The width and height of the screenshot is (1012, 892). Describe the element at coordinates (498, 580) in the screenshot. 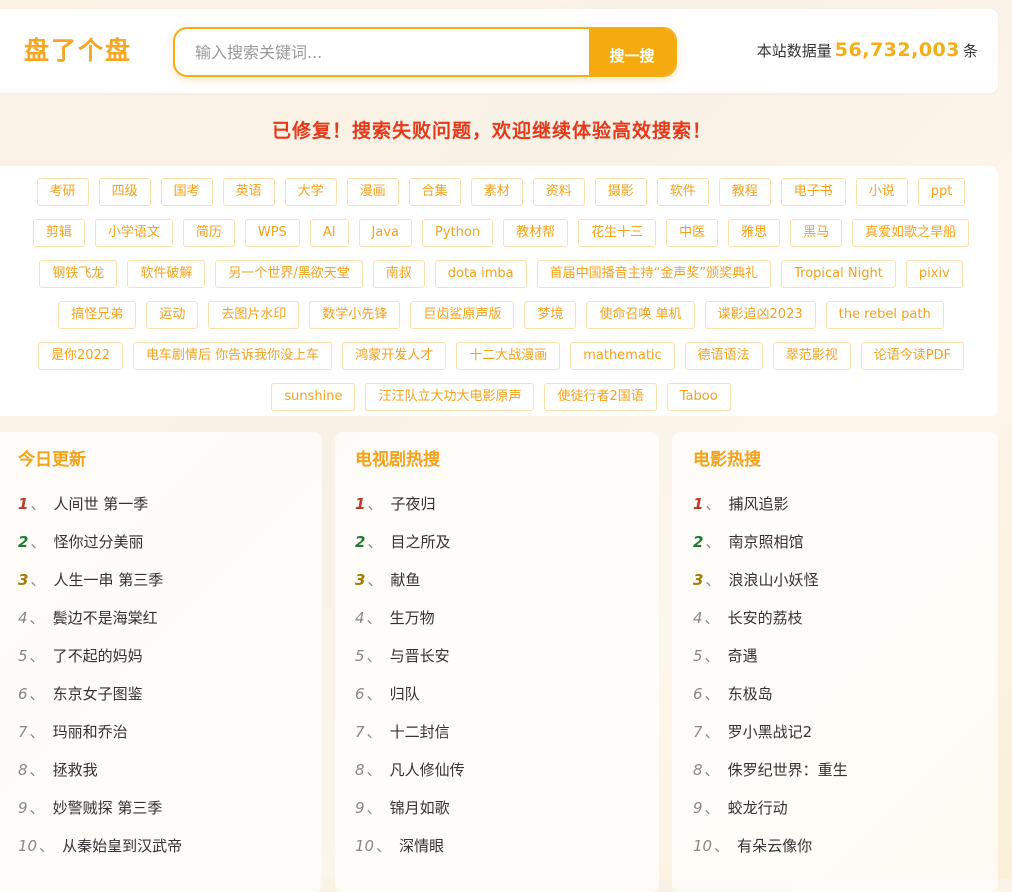

I see `ranking-item: 3、献鱼` at that location.